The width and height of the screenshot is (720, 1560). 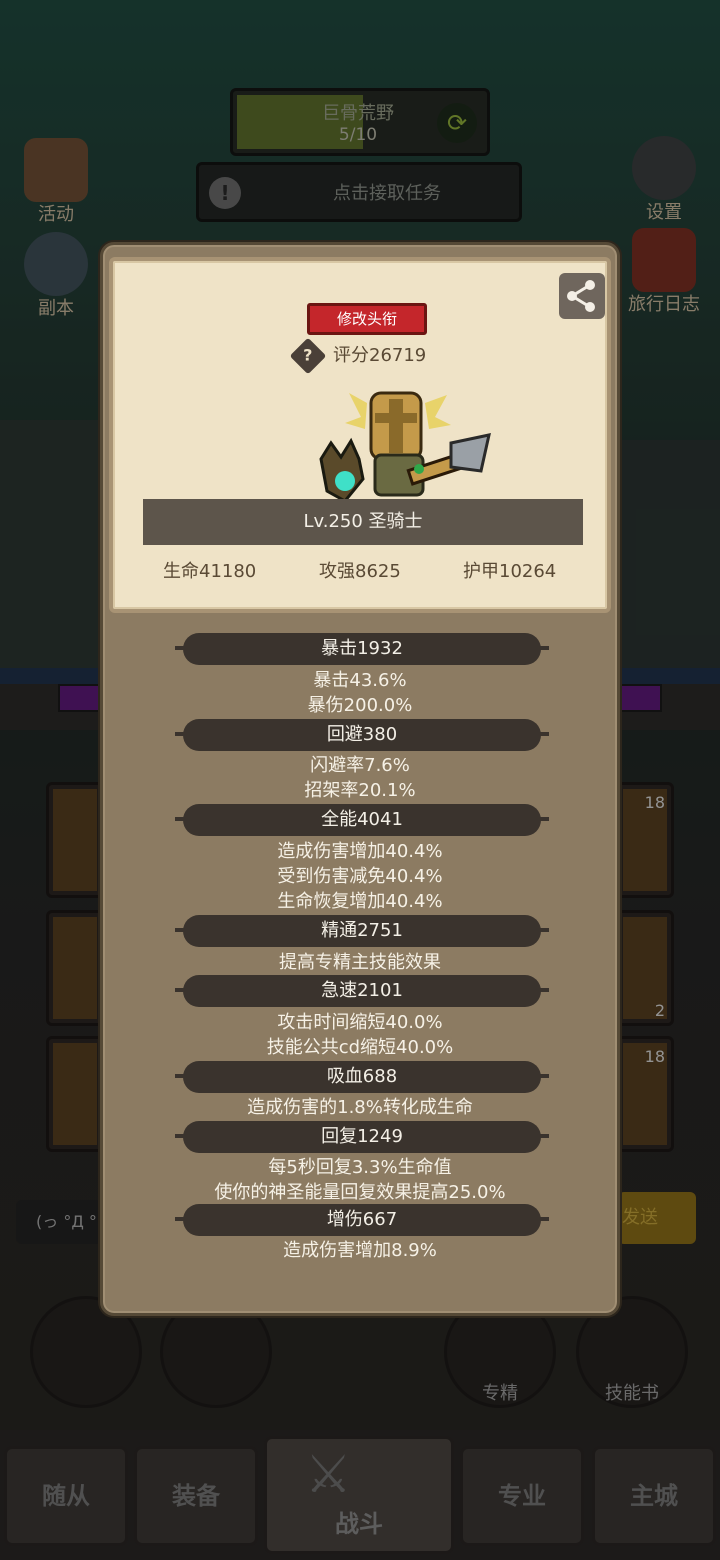 I want to click on attribute-detail: 招架率20.1%, so click(x=360, y=790).